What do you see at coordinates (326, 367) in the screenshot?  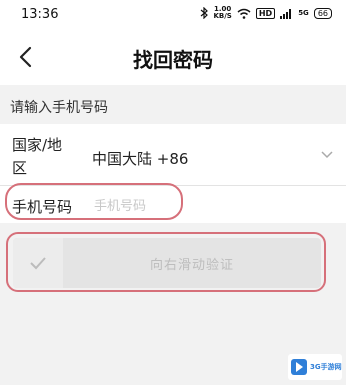 I see `watermark-text: 3G手游网` at bounding box center [326, 367].